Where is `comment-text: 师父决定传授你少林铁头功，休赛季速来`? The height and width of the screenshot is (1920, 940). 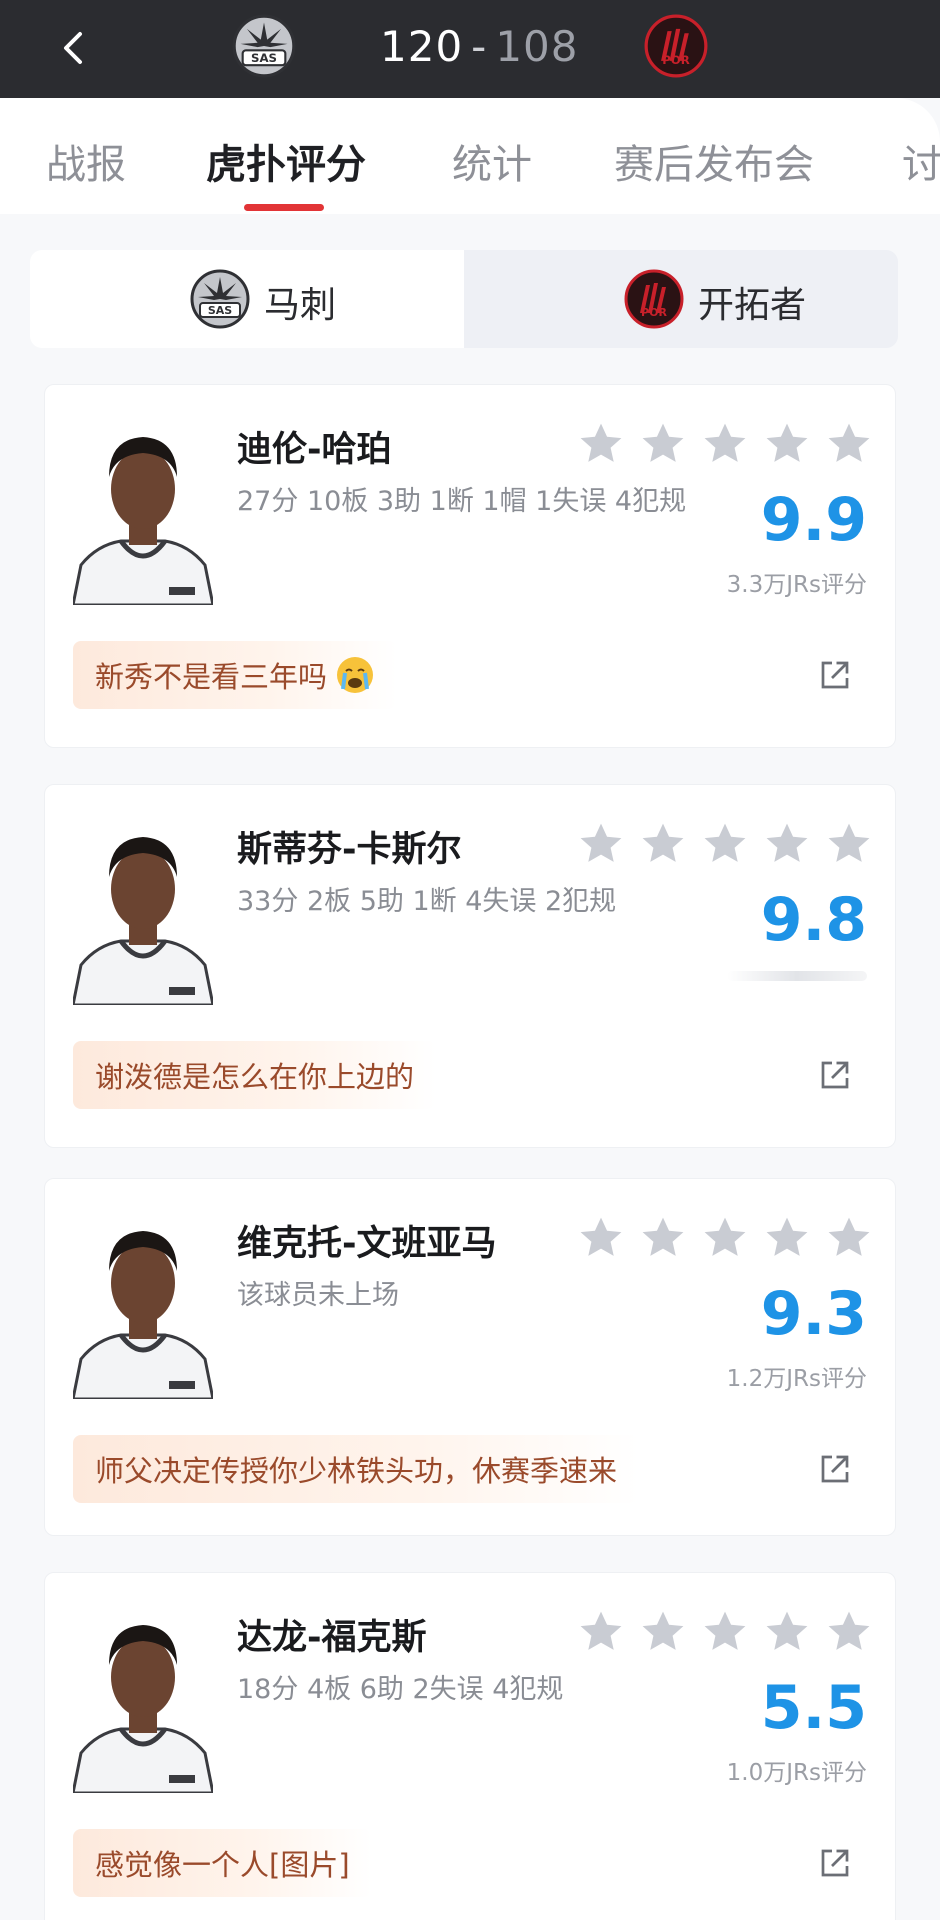 comment-text: 师父决定传授你少林铁头功，休赛季速来 is located at coordinates (356, 1471).